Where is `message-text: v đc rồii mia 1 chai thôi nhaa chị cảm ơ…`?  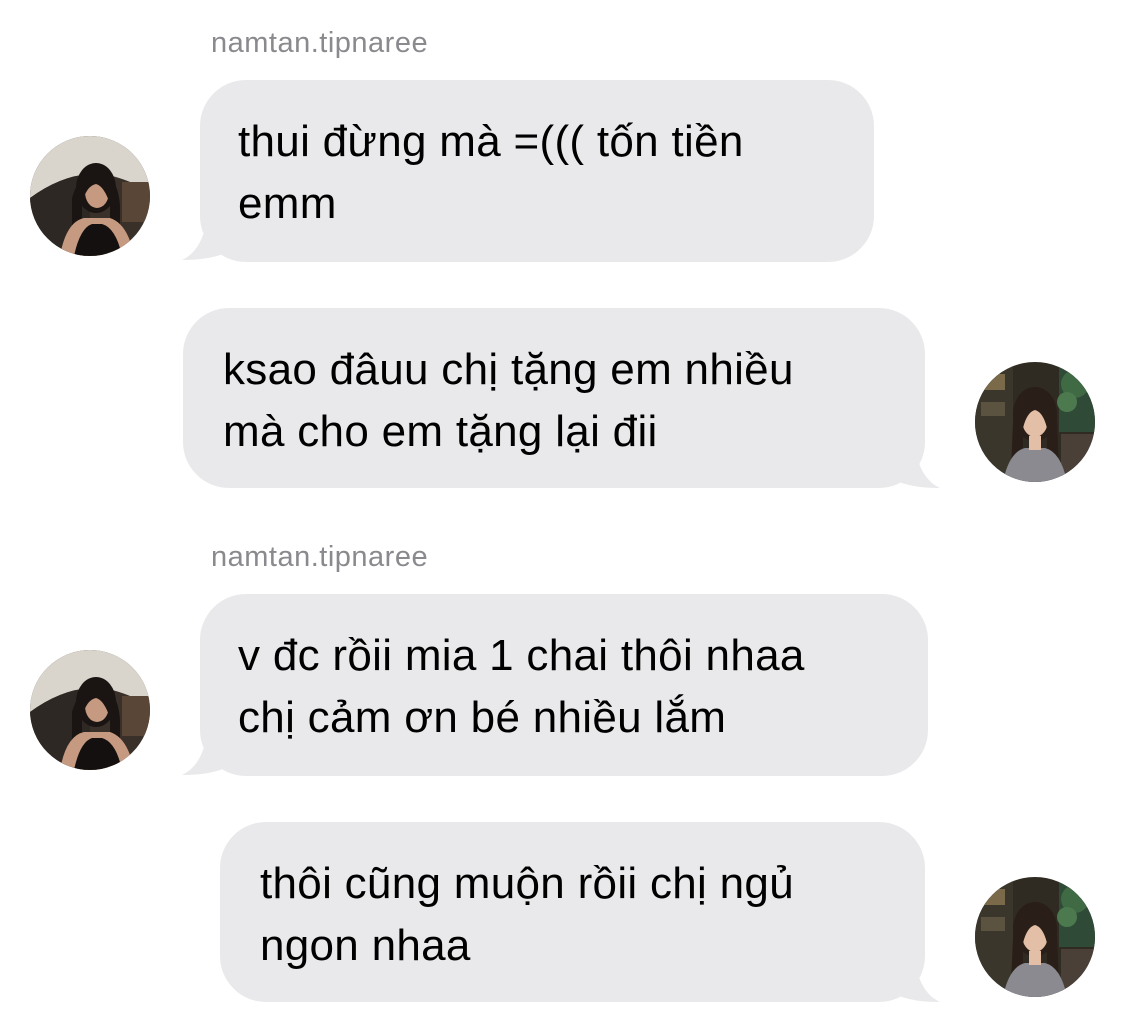
message-text: v đc rồii mia 1 chai thôi nhaa chị cảm ơ… is located at coordinates (521, 686).